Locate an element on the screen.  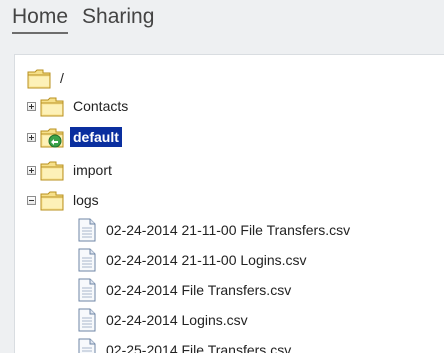
shared-folder-icon is located at coordinates (52, 137).